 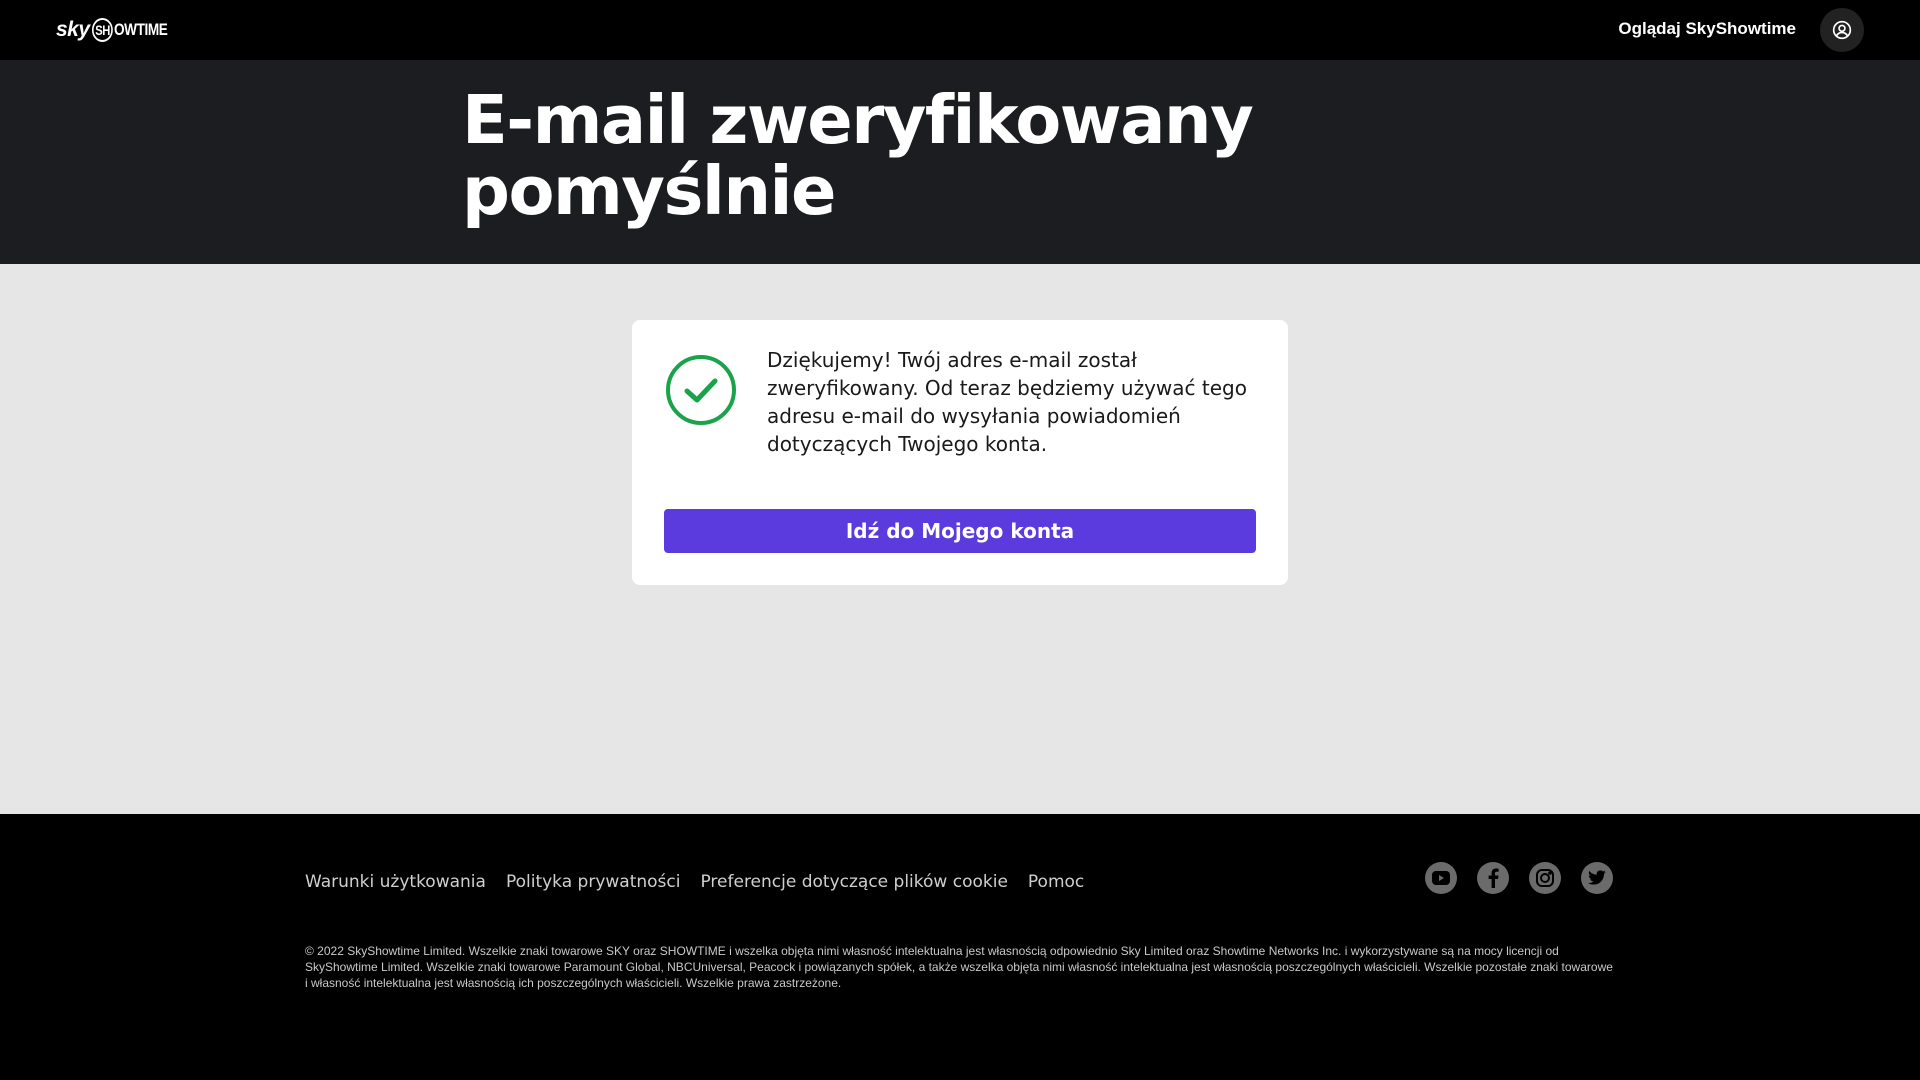 I want to click on instagram-icon, so click(x=1545, y=878).